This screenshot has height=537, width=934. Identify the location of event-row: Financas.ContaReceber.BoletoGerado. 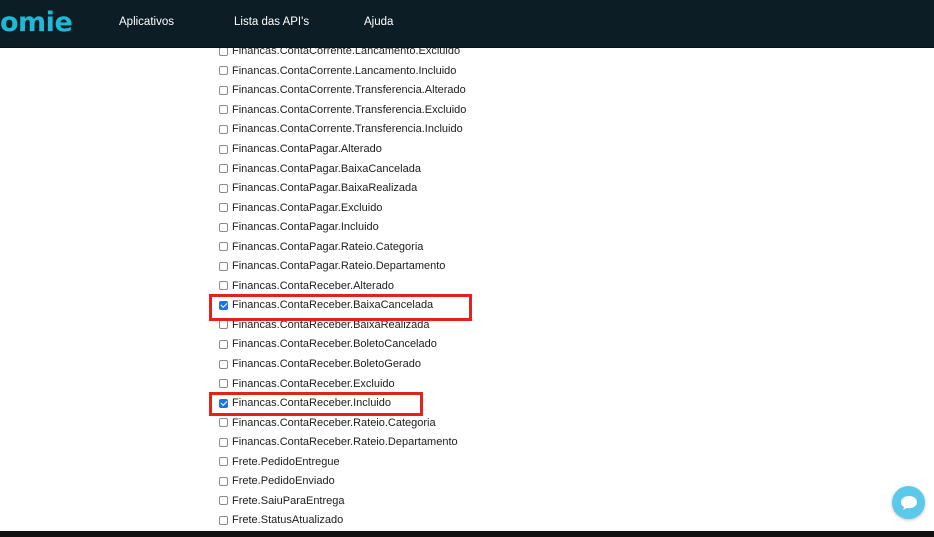
(342, 364).